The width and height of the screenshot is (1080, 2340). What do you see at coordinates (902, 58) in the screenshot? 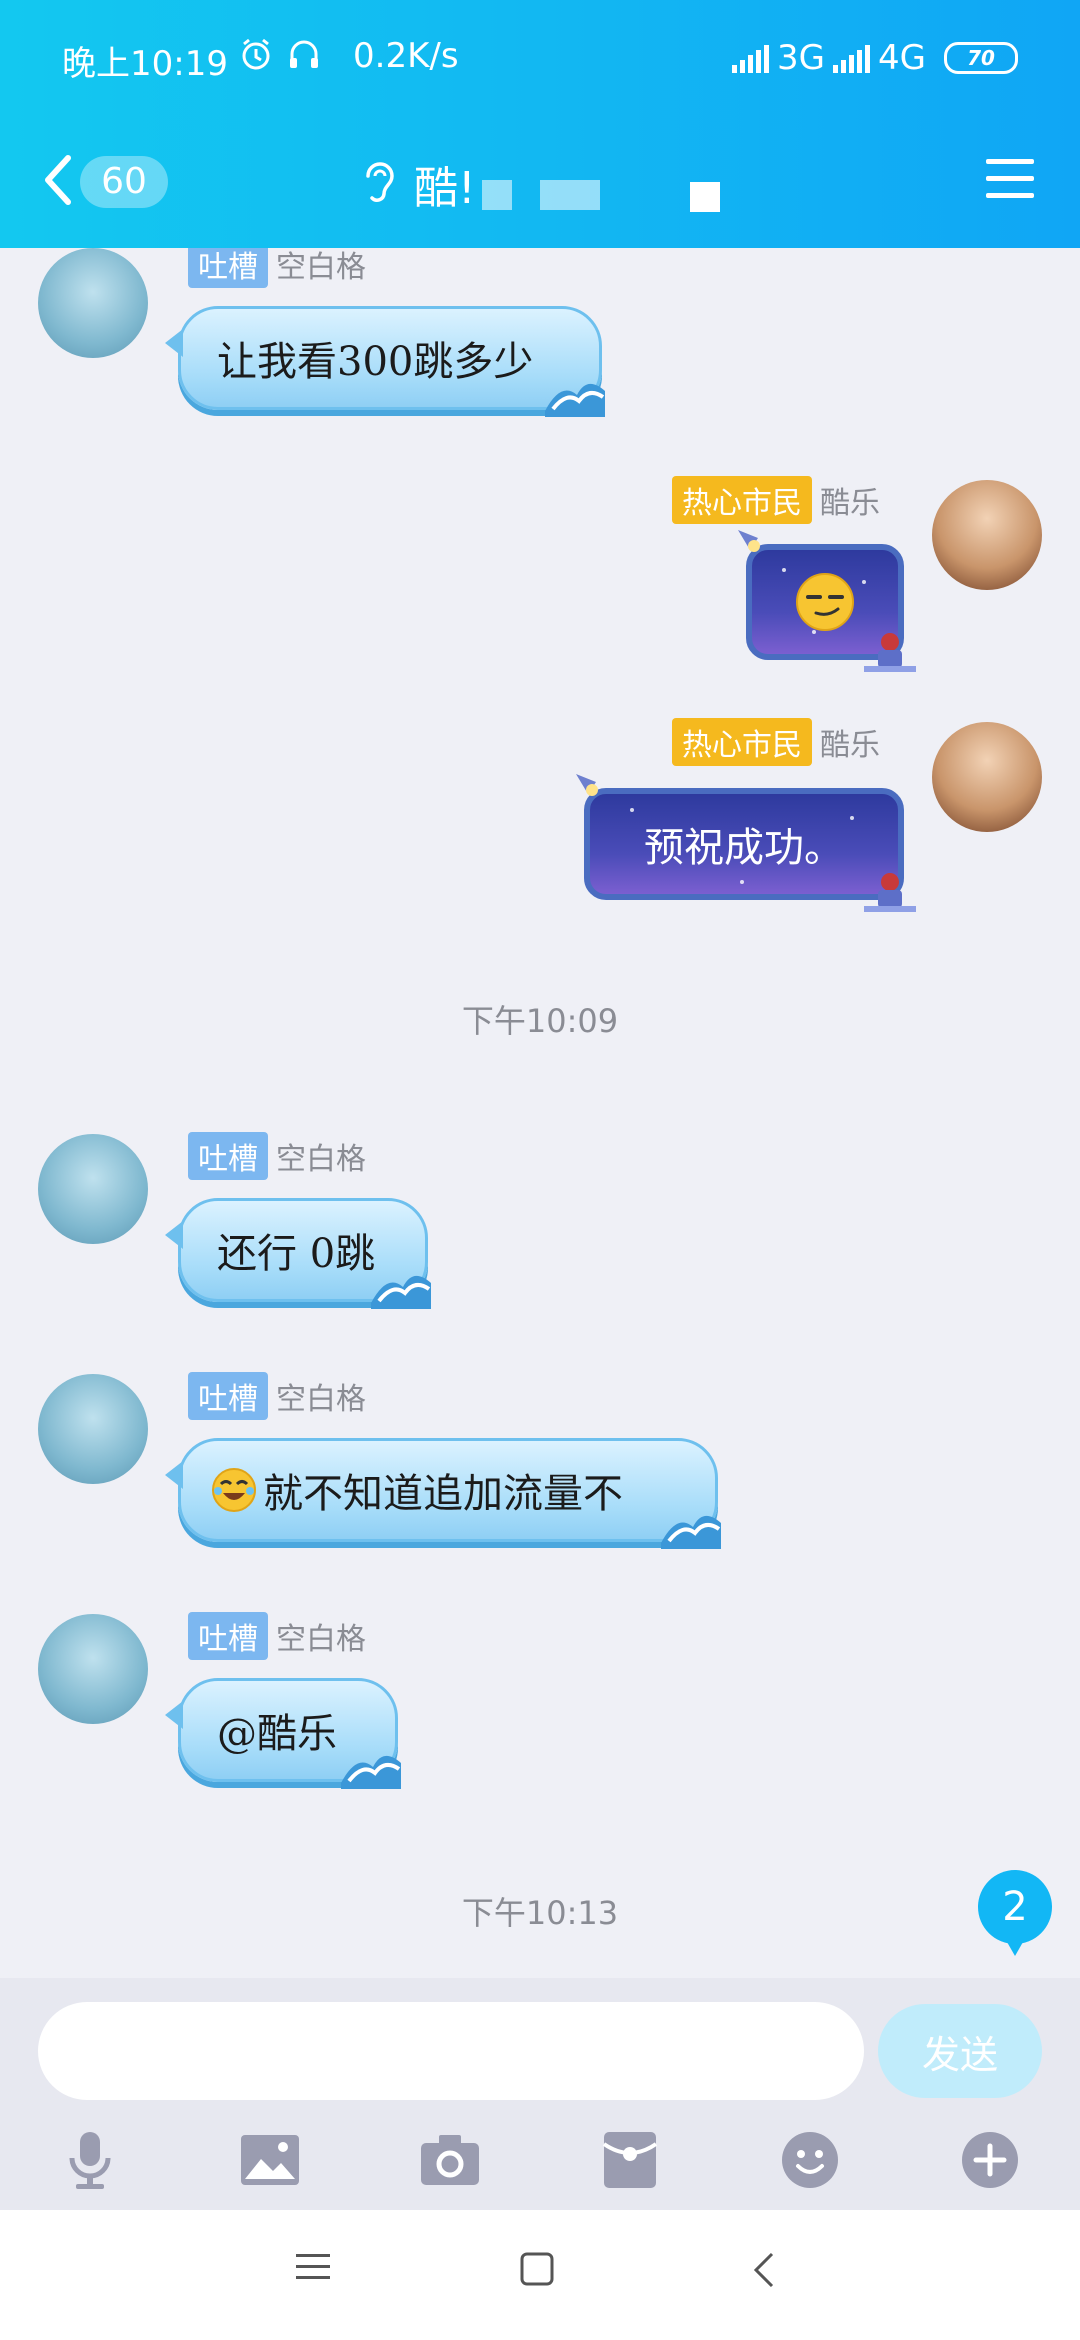
I see `network-type-2: 4G` at bounding box center [902, 58].